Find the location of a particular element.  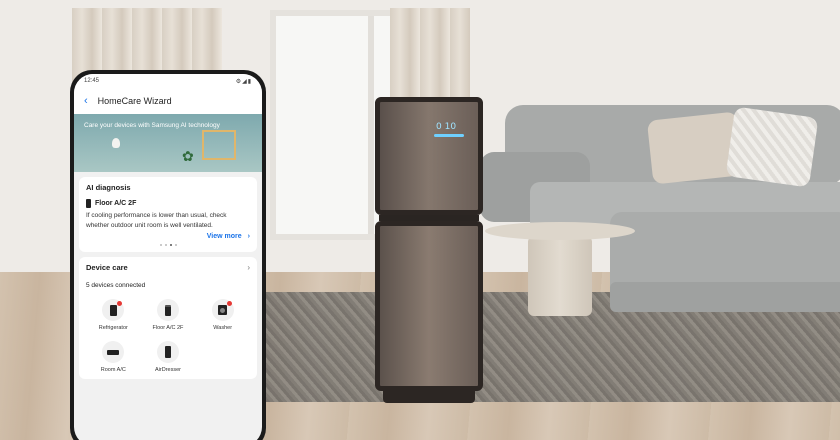

purifier-top-unit: 0 10 is located at coordinates (429, 156).